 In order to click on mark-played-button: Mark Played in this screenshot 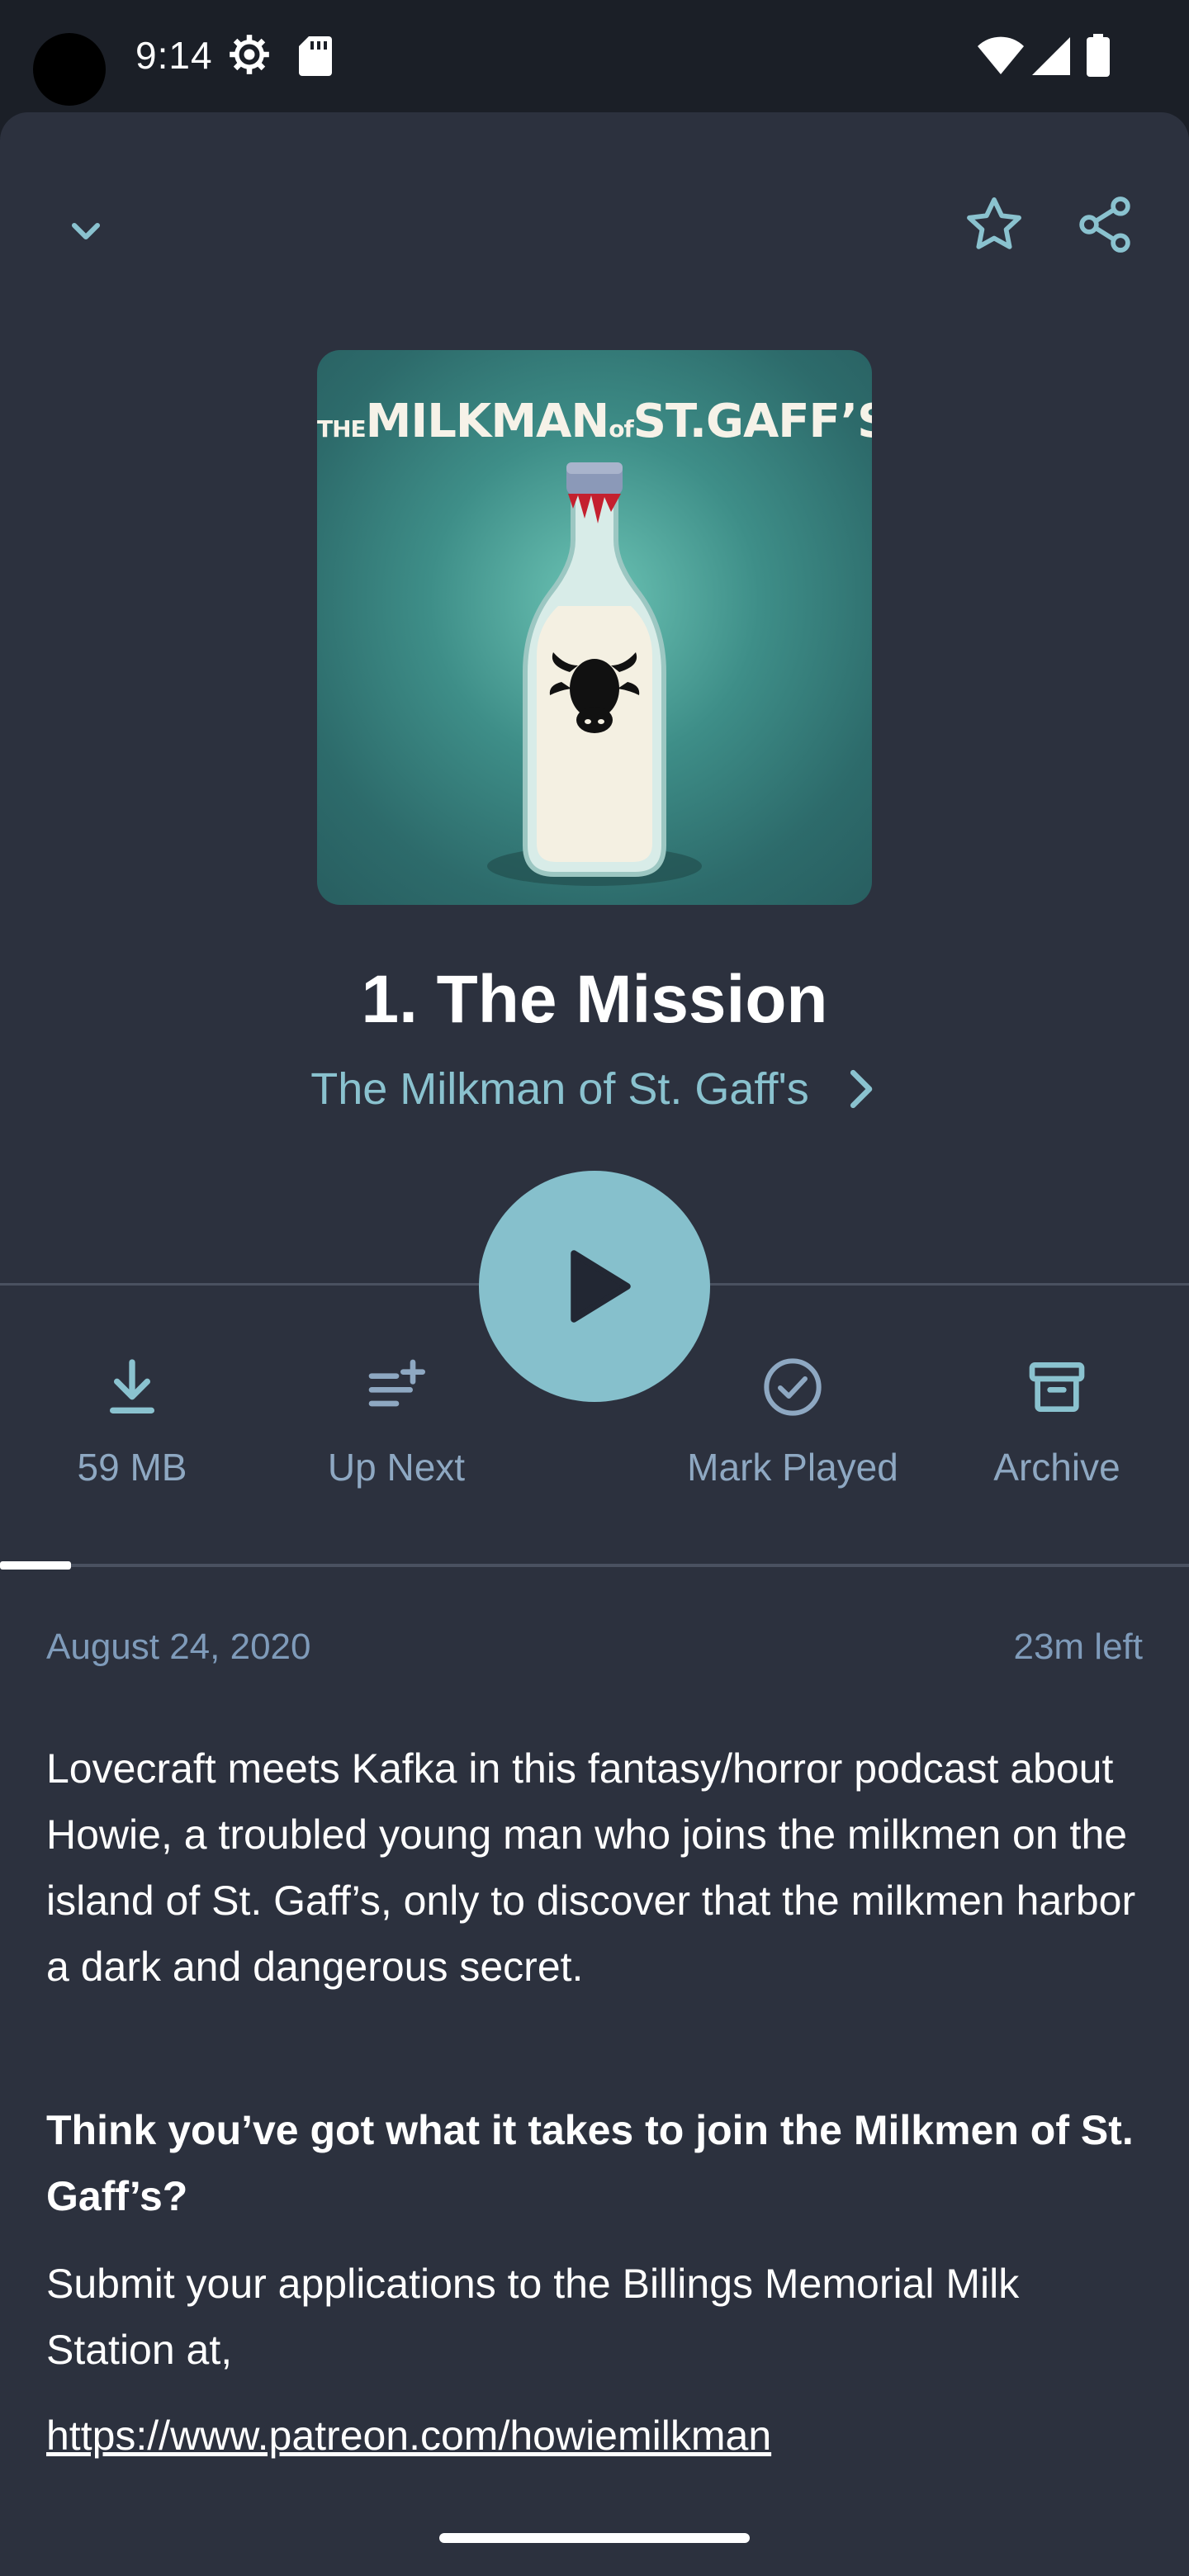, I will do `click(793, 1374)`.